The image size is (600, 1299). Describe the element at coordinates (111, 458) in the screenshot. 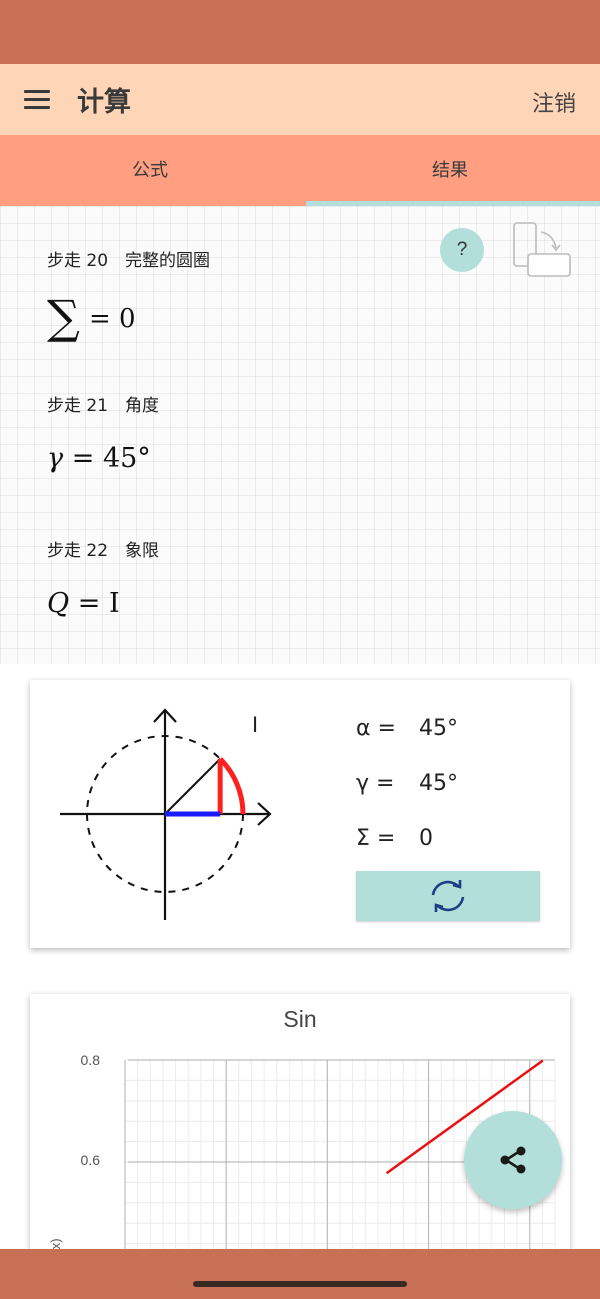

I see `formula-value: = 45°` at that location.